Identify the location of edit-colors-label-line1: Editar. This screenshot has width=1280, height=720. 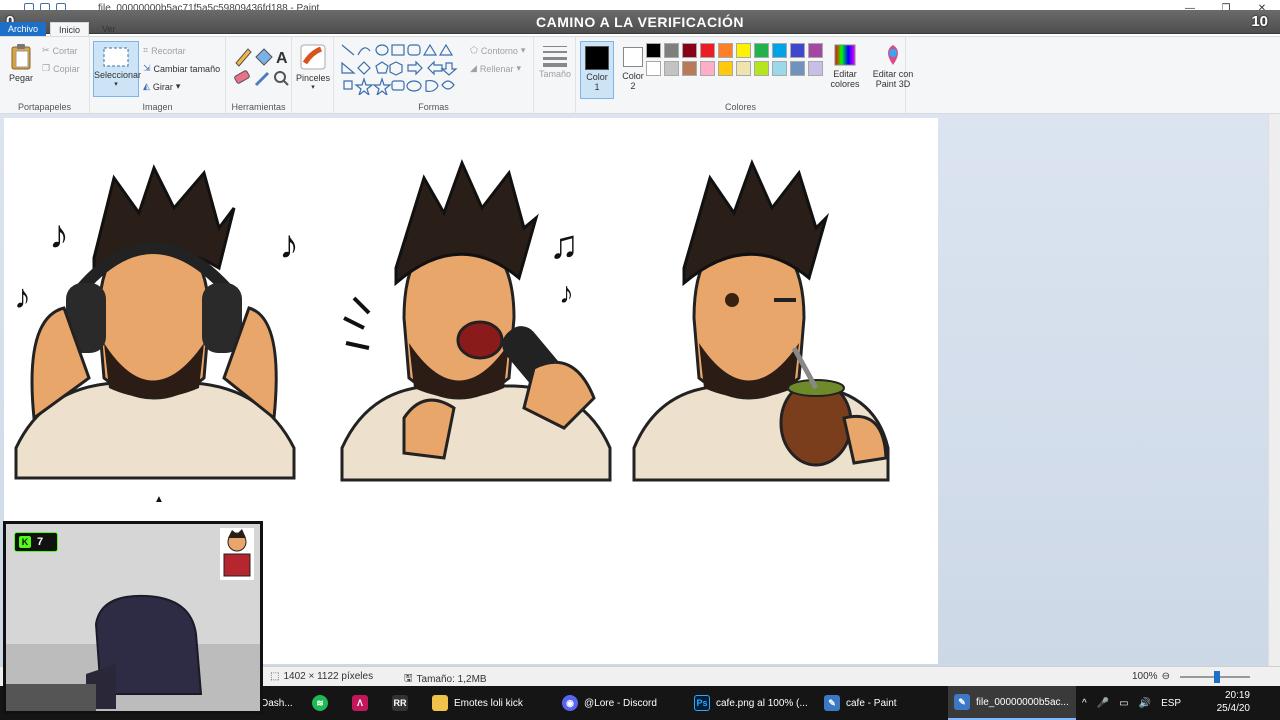
(845, 74).